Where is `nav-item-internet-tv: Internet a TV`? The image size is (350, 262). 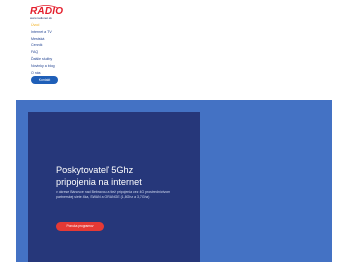 nav-item-internet-tv: Internet a TV is located at coordinates (43, 32).